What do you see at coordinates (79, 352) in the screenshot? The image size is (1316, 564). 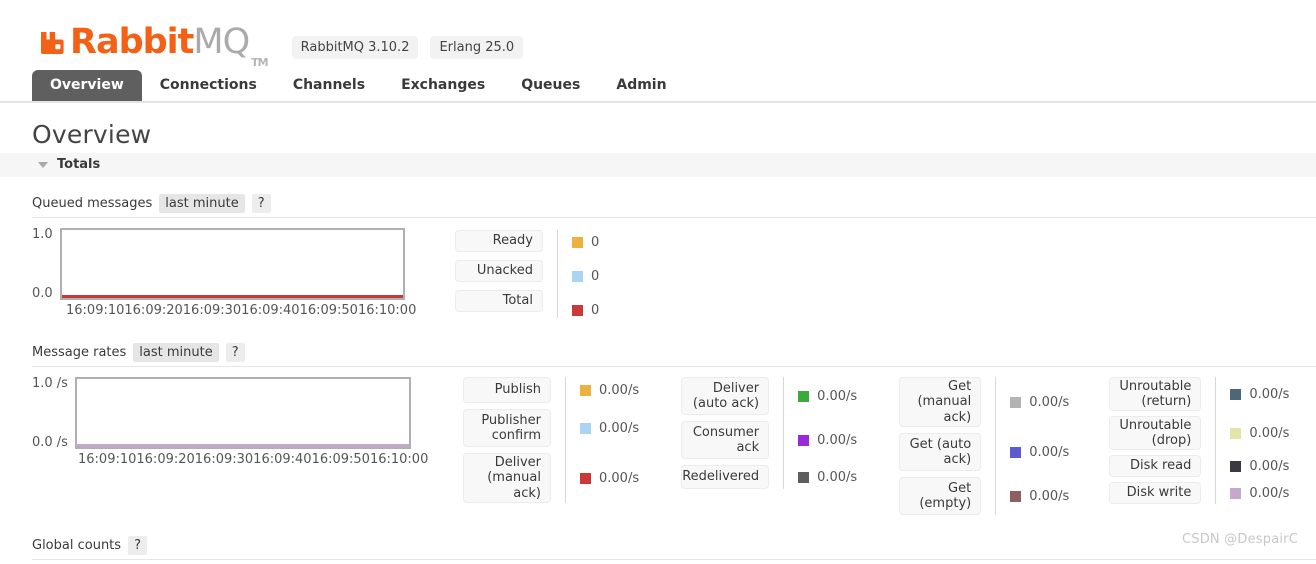 I see `message-rates-label: Message rates` at bounding box center [79, 352].